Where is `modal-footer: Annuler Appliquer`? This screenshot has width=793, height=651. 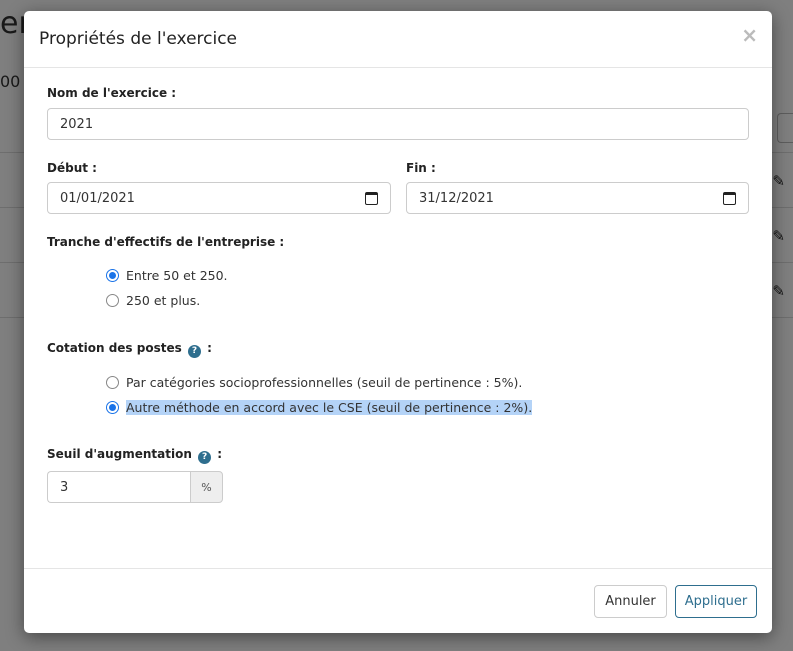
modal-footer: Annuler Appliquer is located at coordinates (398, 600).